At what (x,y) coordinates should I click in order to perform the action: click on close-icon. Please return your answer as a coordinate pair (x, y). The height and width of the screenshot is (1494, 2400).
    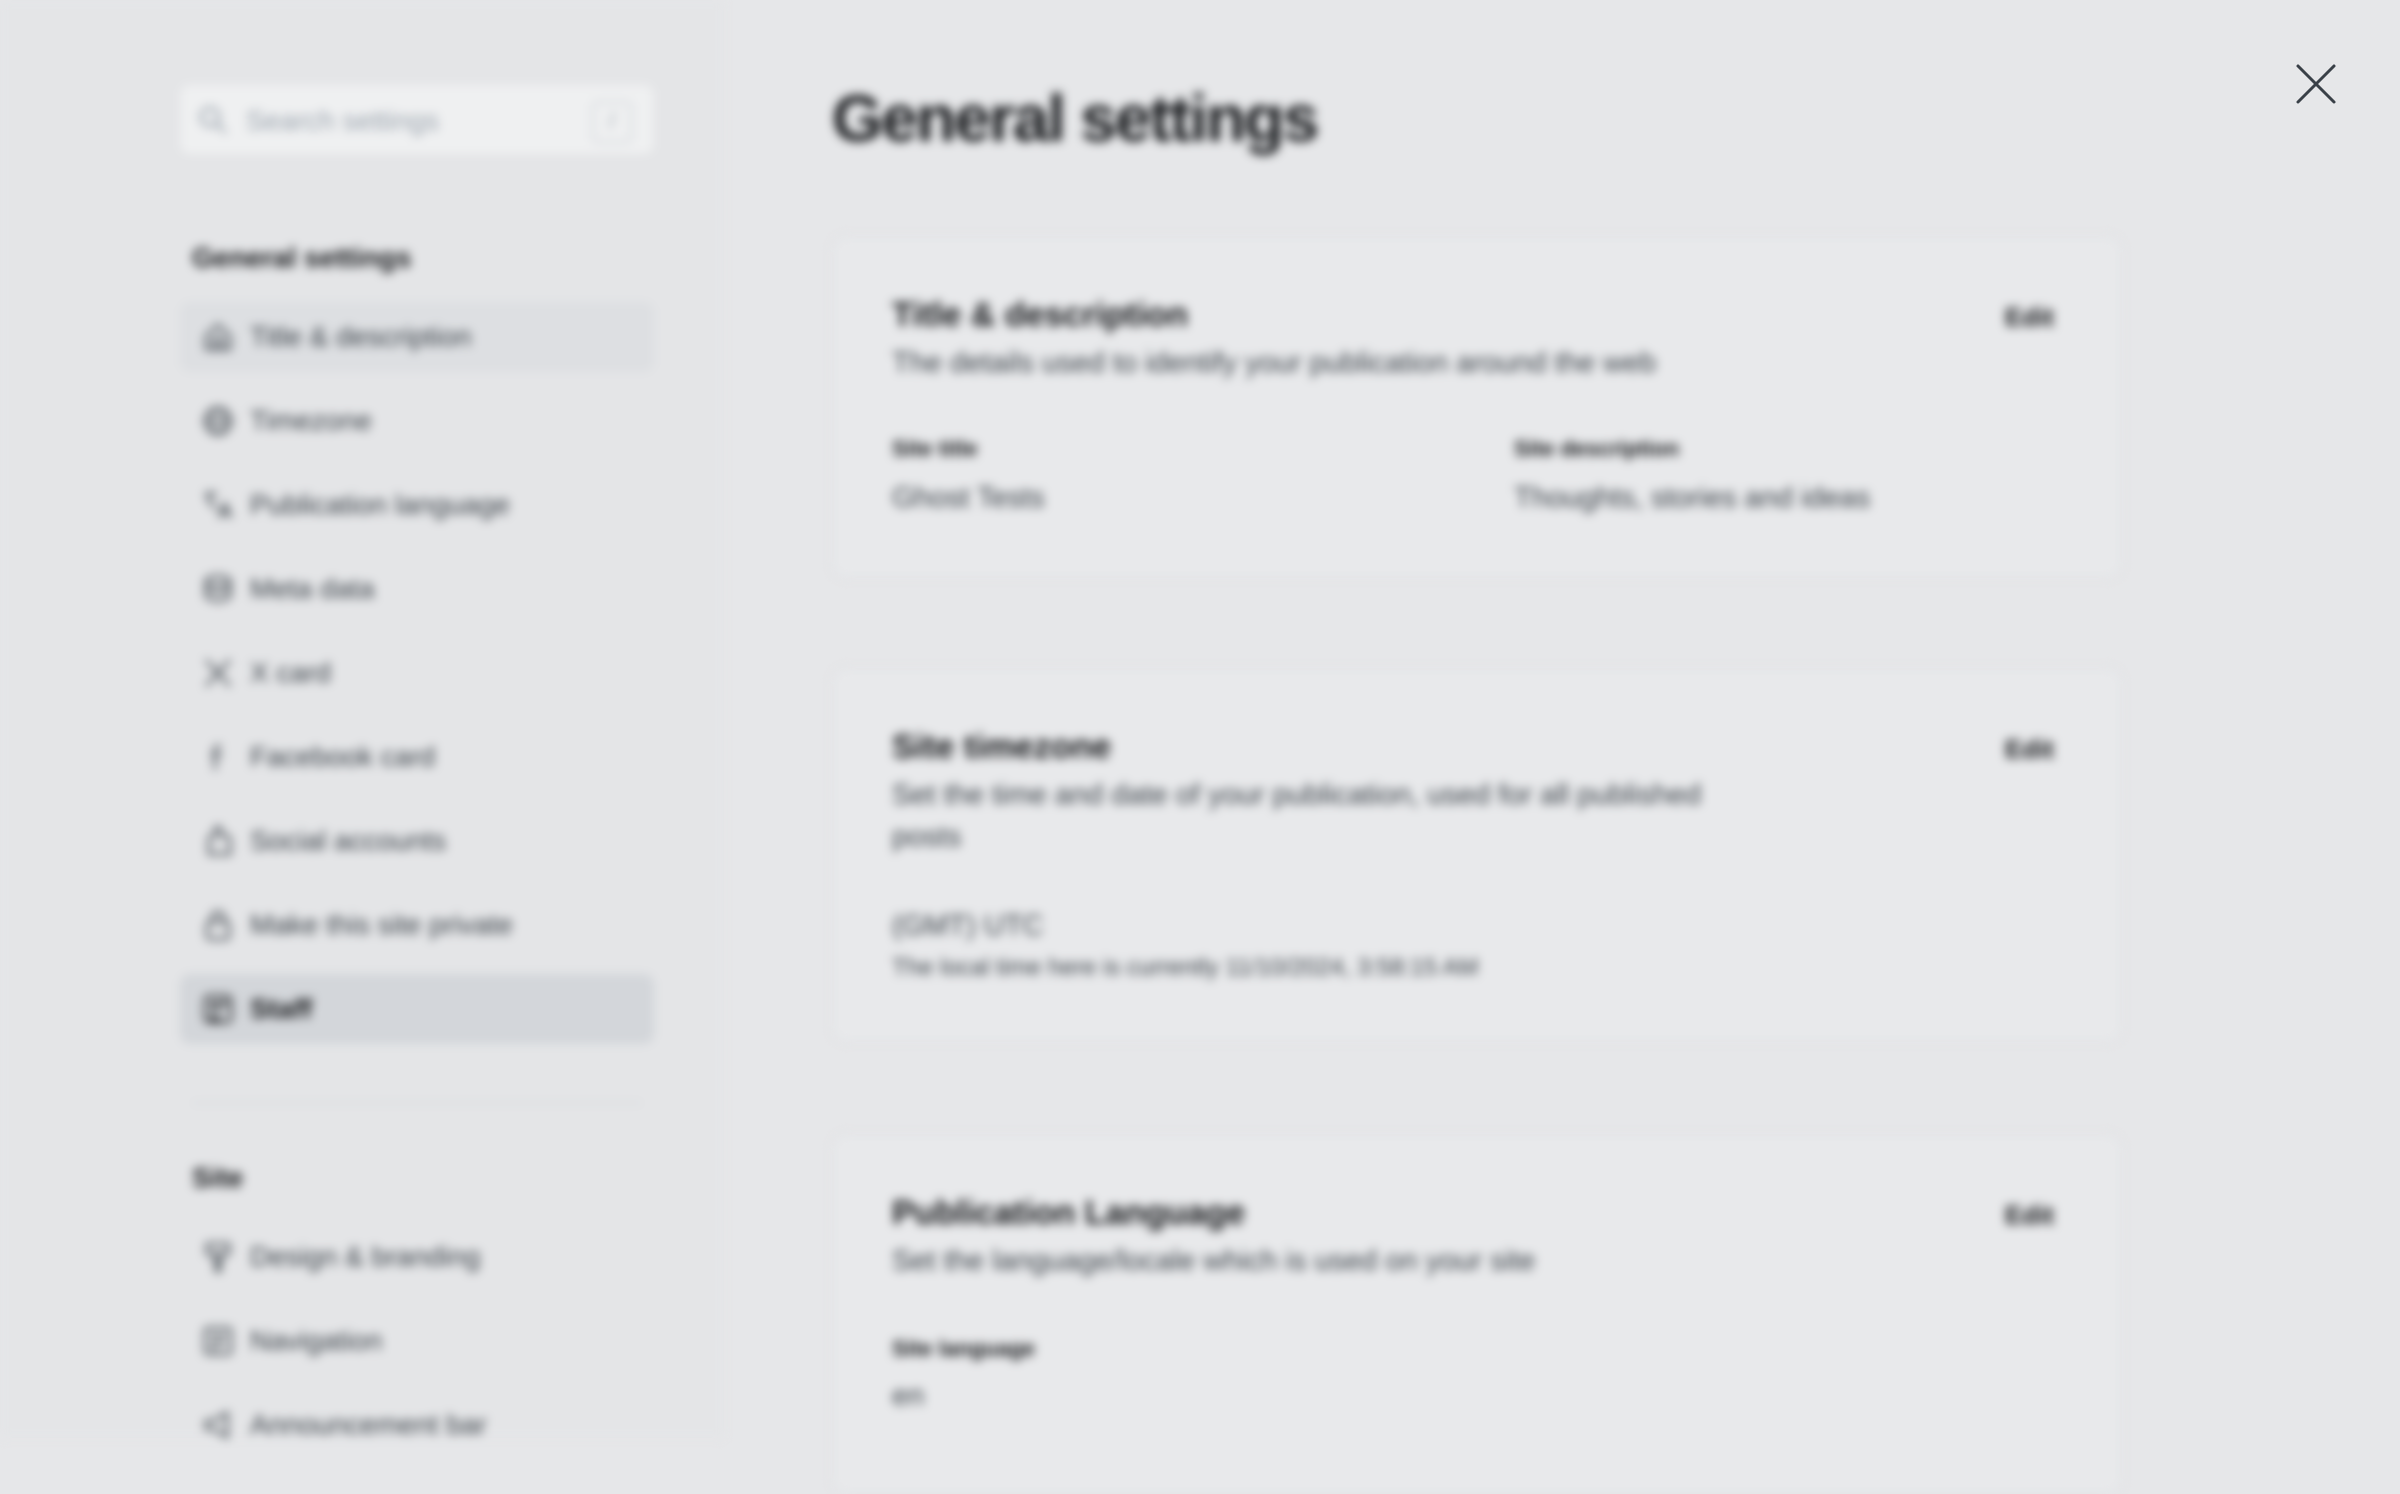
    Looking at the image, I should click on (2316, 84).